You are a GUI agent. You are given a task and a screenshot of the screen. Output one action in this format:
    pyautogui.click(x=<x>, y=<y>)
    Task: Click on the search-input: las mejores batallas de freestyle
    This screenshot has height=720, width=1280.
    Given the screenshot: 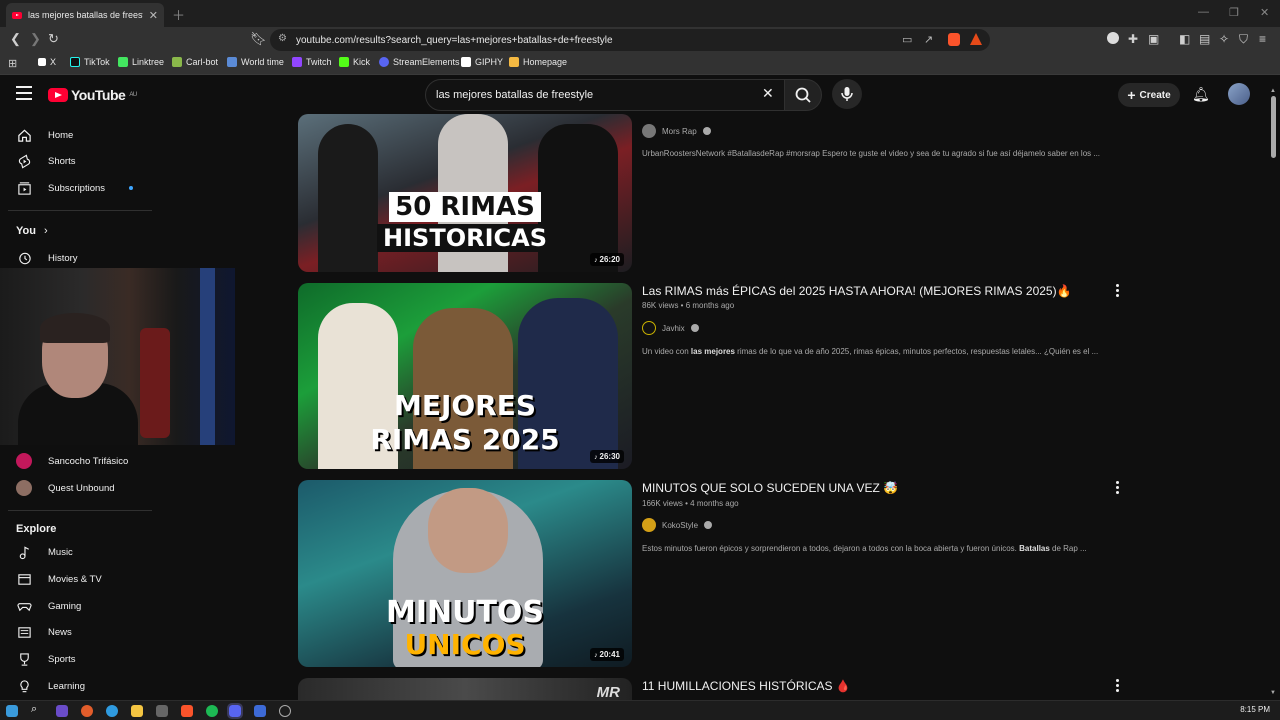 What is the action you would take?
    pyautogui.click(x=605, y=95)
    